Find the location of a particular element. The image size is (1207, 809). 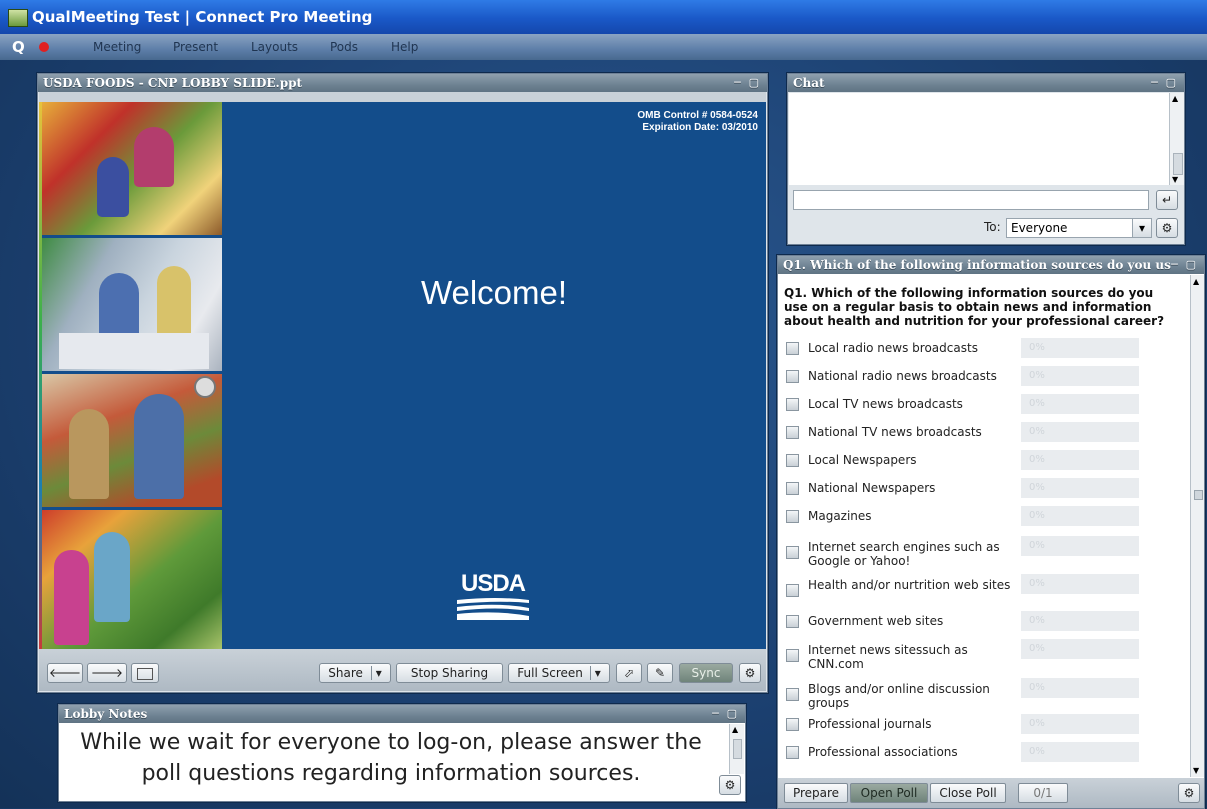

chevron-down-icon: ▾ is located at coordinates (1141, 228).